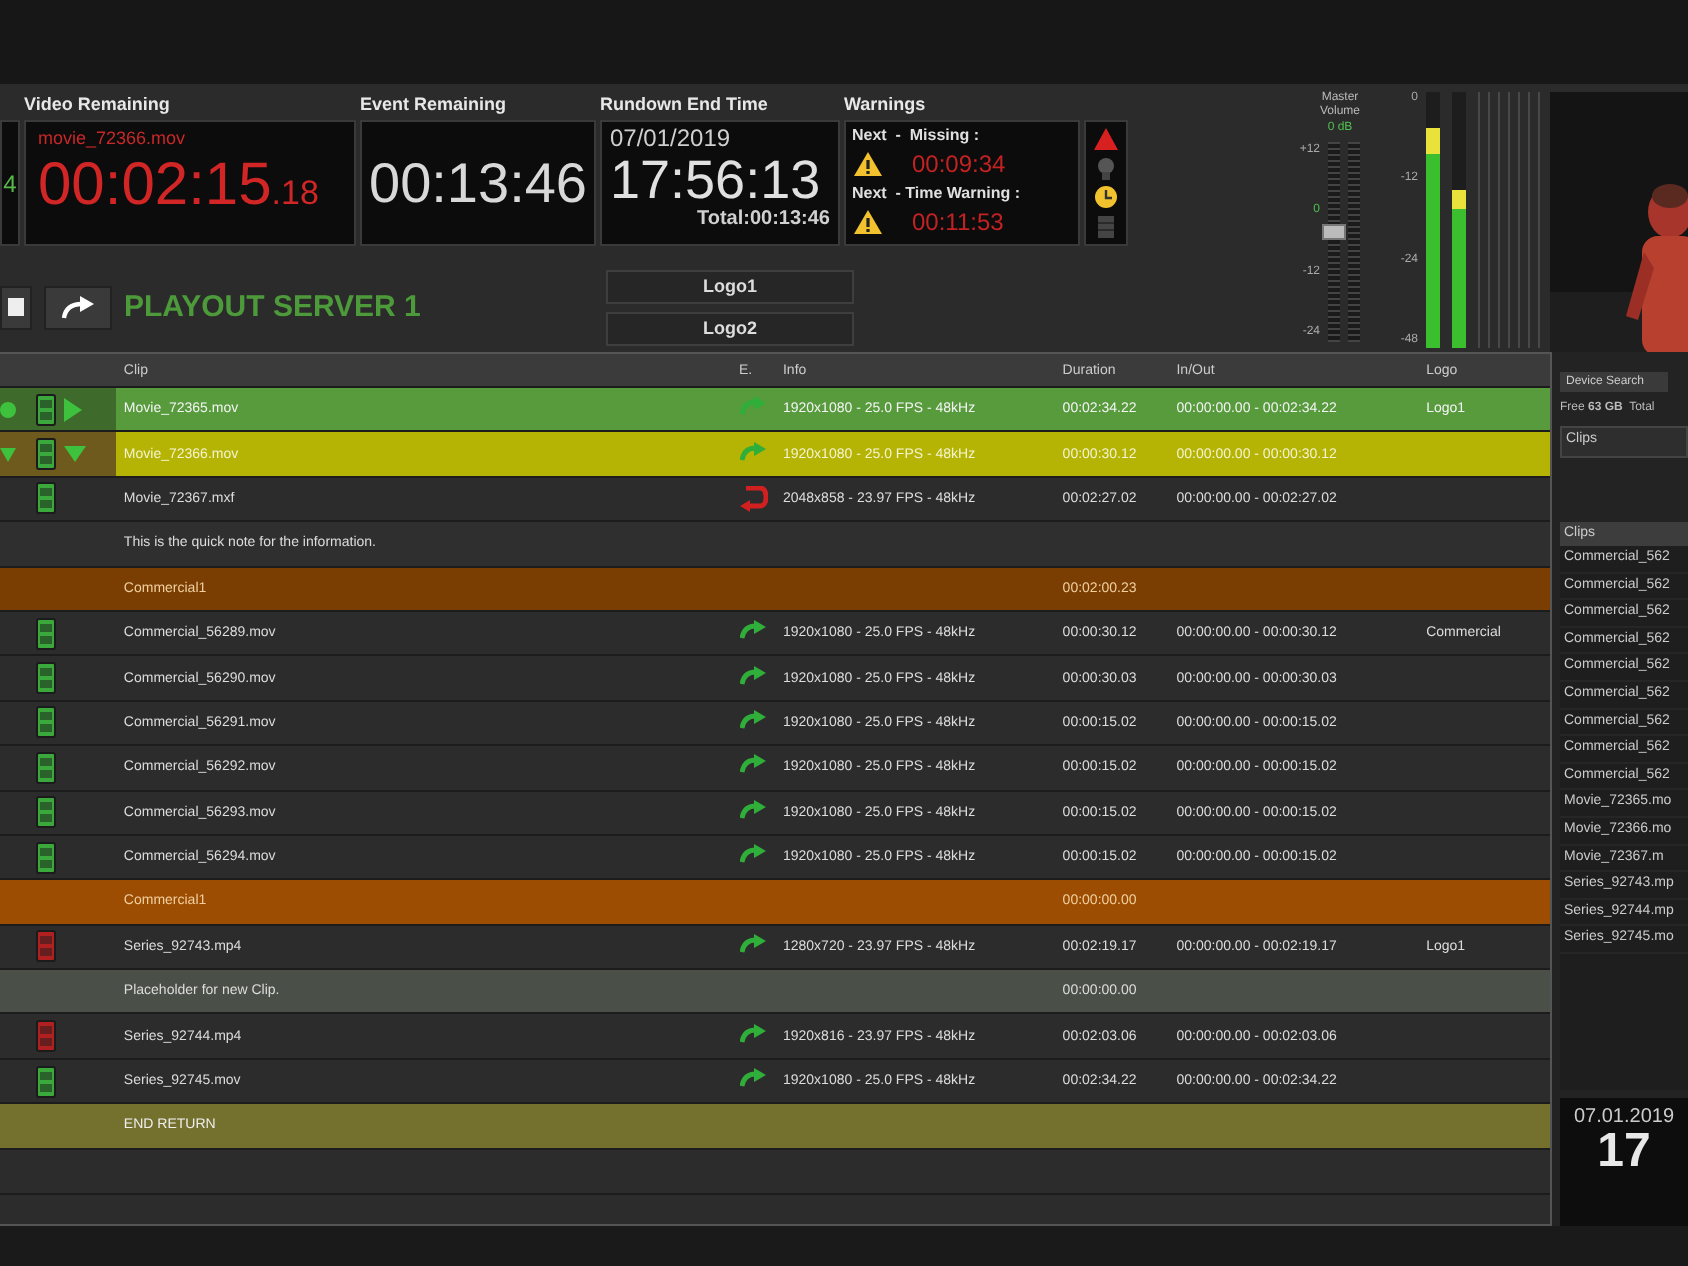 The image size is (1688, 1266). Describe the element at coordinates (1624, 1117) in the screenshot. I see `date-text: 07.01.2019` at that location.